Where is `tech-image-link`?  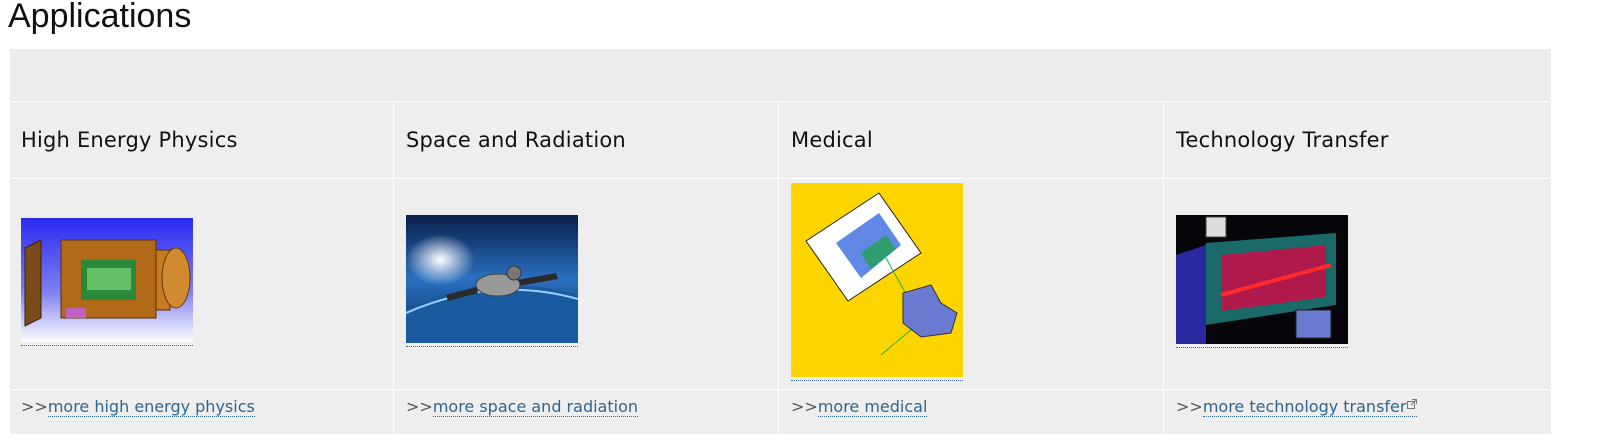 tech-image-link is located at coordinates (1262, 281).